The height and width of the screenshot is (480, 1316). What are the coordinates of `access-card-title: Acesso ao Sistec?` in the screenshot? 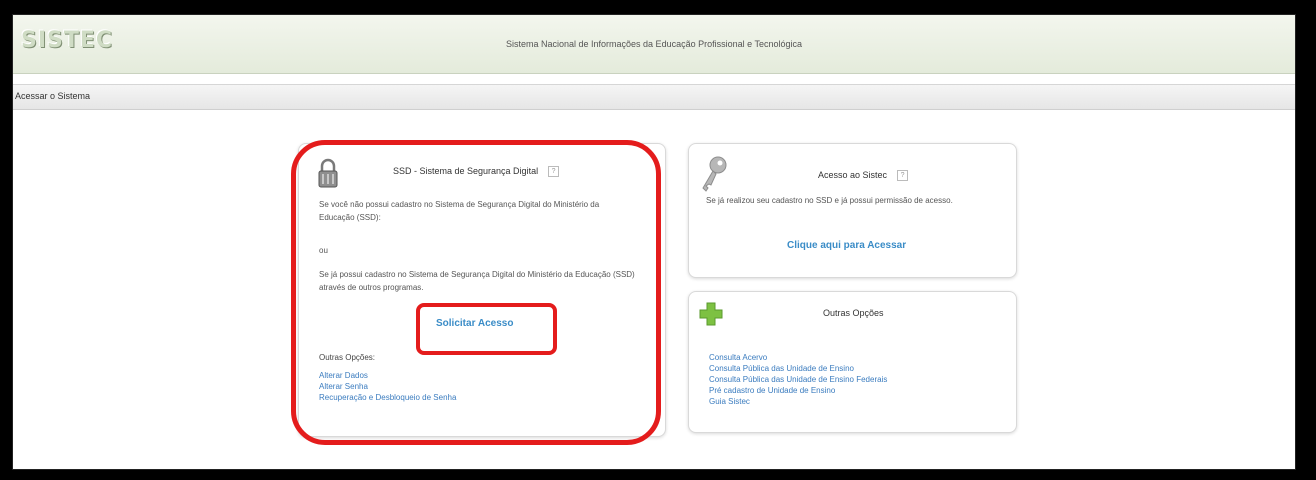 It's located at (863, 176).